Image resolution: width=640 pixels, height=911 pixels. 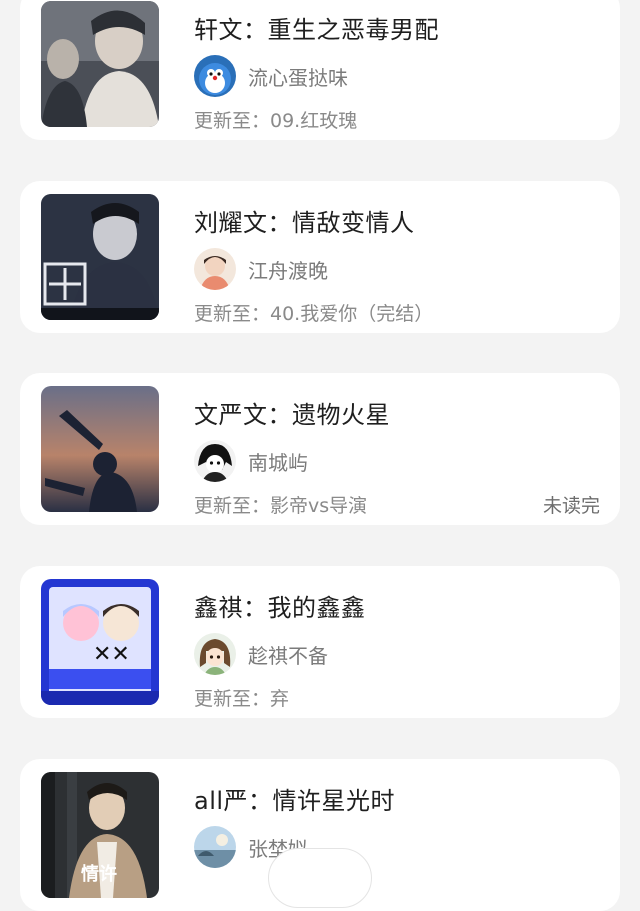 What do you see at coordinates (242, 699) in the screenshot?
I see `update-info: 更新至：弃` at bounding box center [242, 699].